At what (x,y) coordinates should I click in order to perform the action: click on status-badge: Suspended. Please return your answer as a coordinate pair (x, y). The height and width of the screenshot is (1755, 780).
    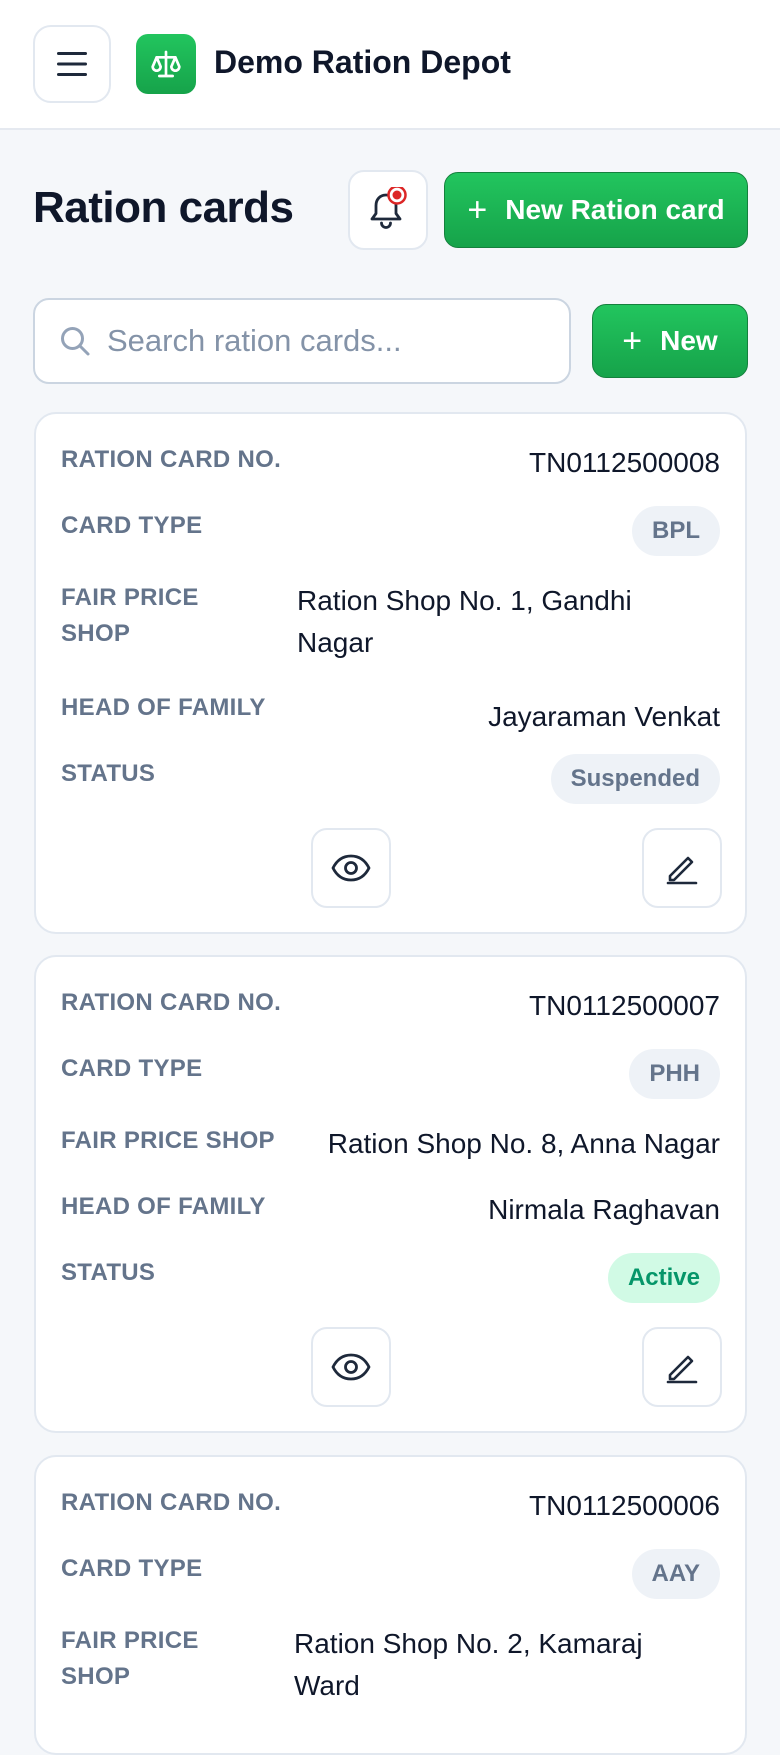
    Looking at the image, I should click on (635, 779).